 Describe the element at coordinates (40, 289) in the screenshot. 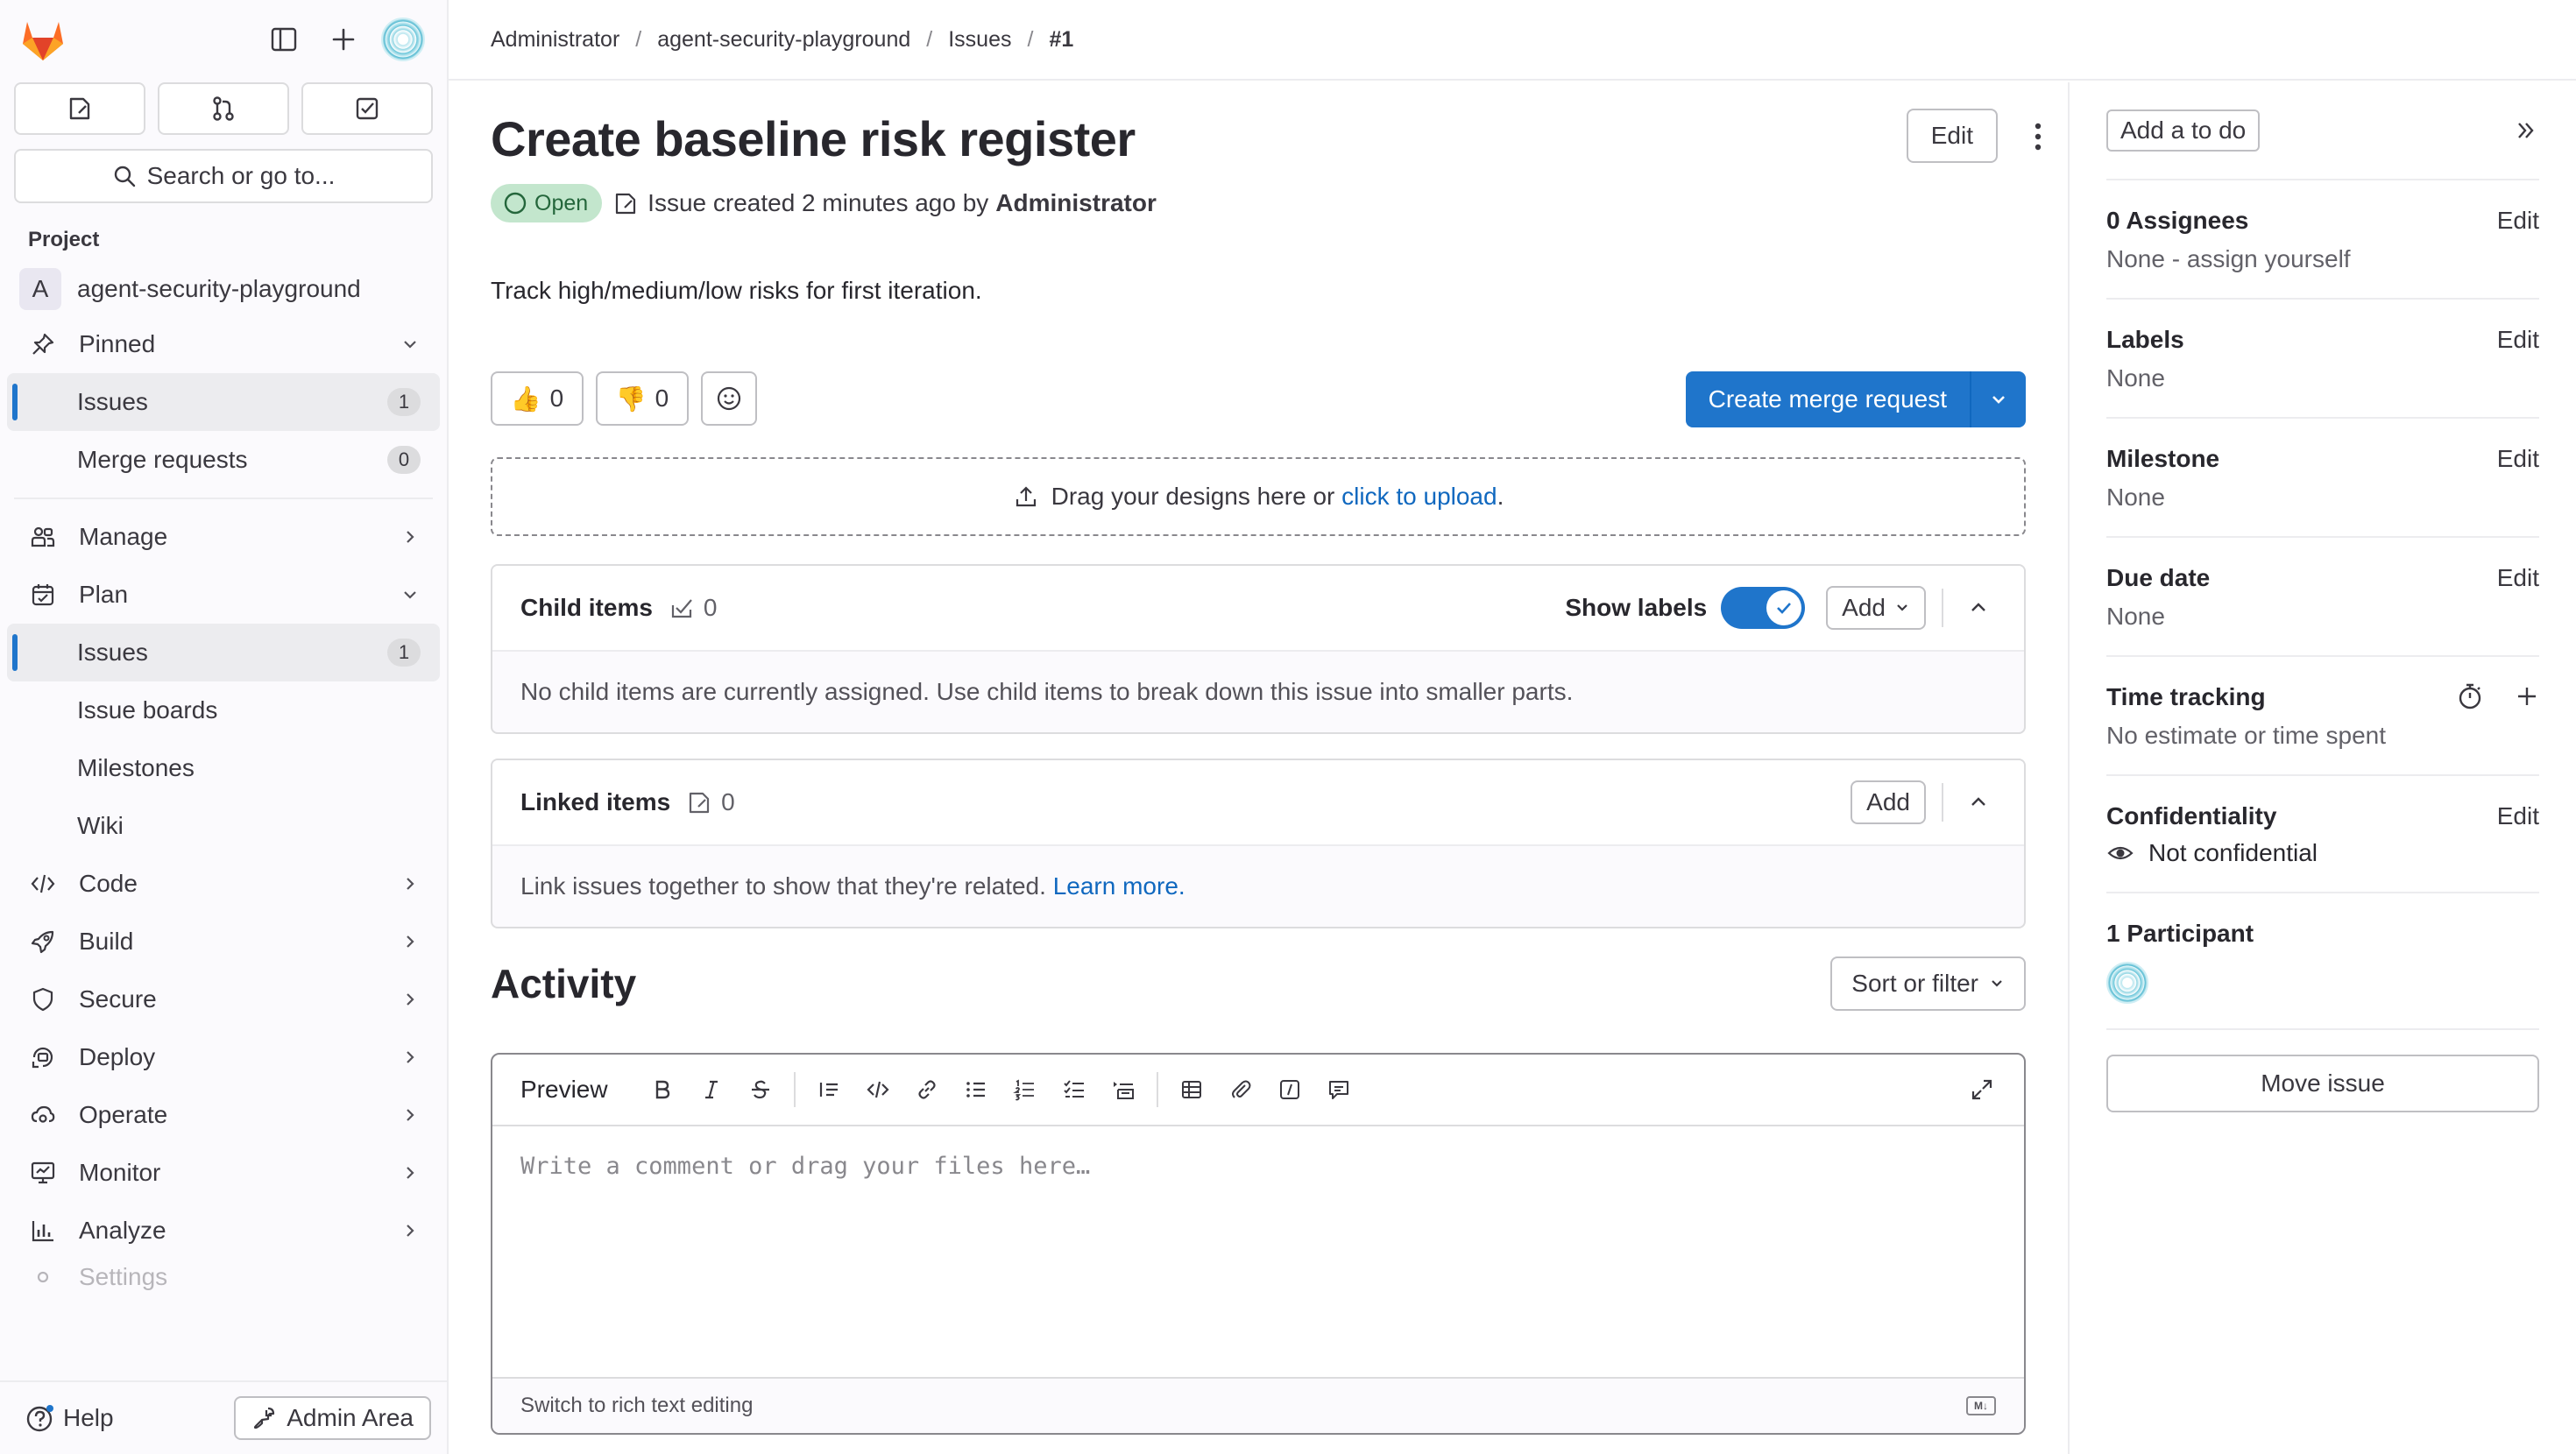

I see `project-avatar: A` at that location.